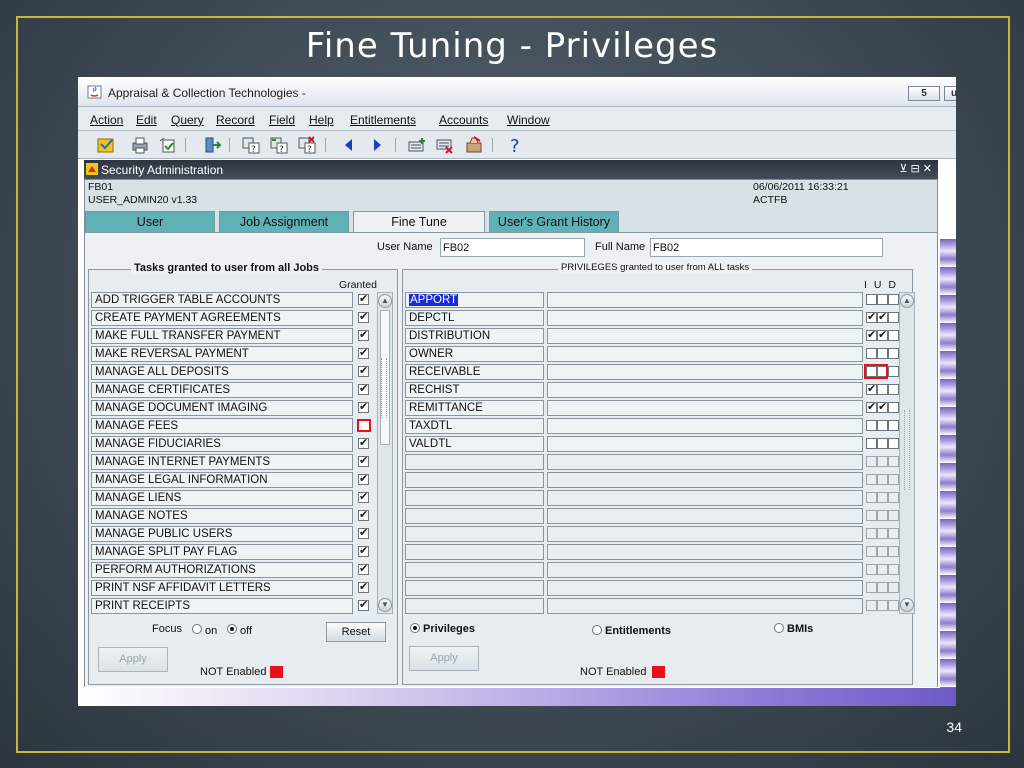  Describe the element at coordinates (187, 120) in the screenshot. I see `menu-query: Query` at that location.